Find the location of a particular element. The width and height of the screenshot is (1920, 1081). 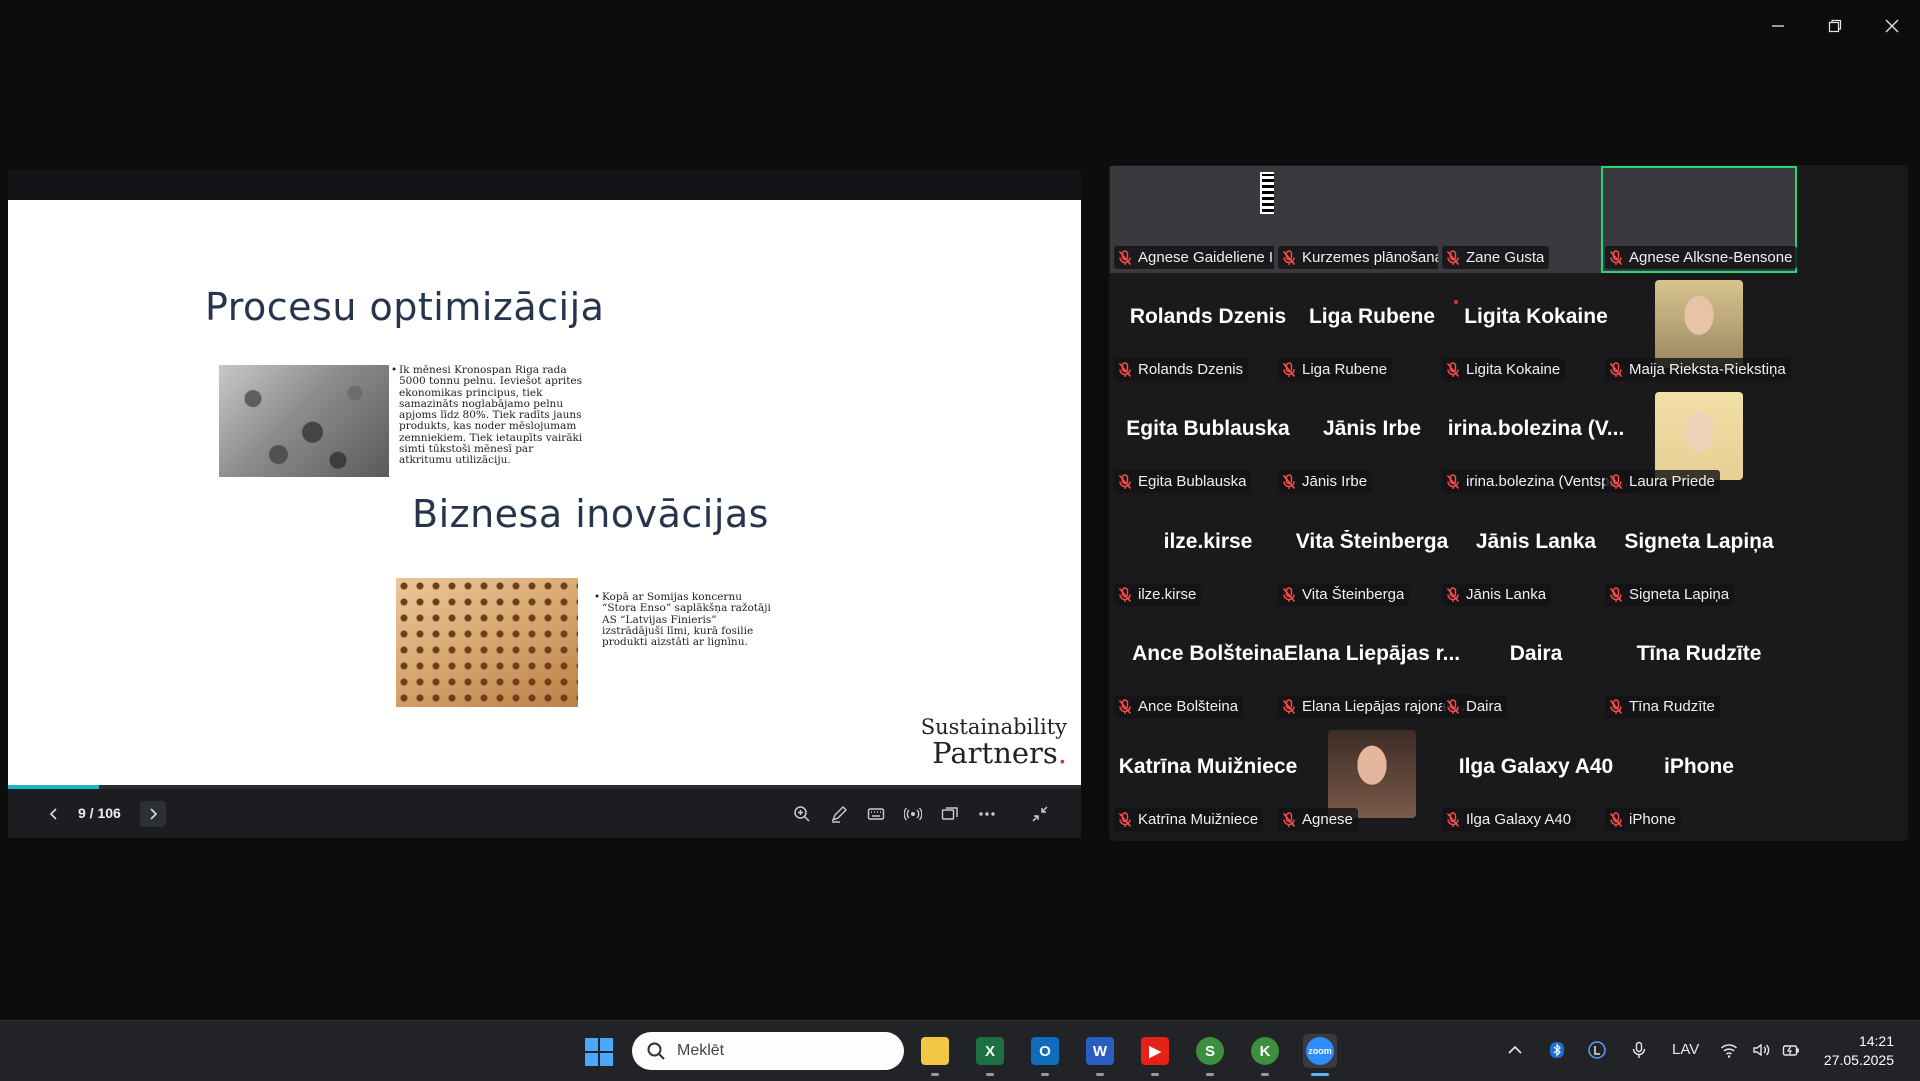

share-header is located at coordinates (544, 185).